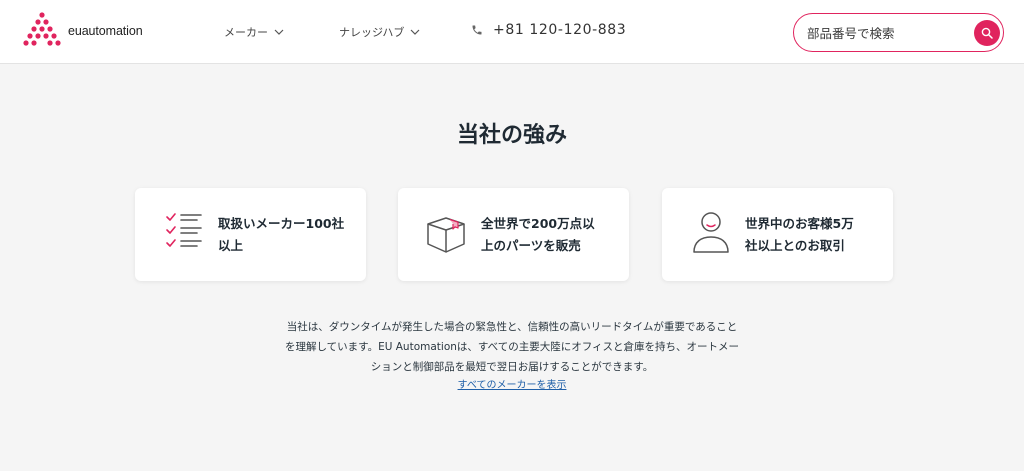 This screenshot has height=471, width=1024. I want to click on search-box, so click(898, 32).